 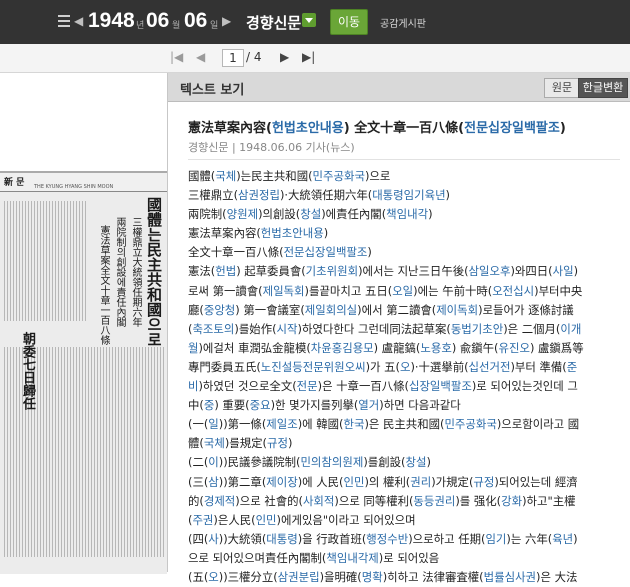 I want to click on original-text: ))三權分立(, so click(x=248, y=576).